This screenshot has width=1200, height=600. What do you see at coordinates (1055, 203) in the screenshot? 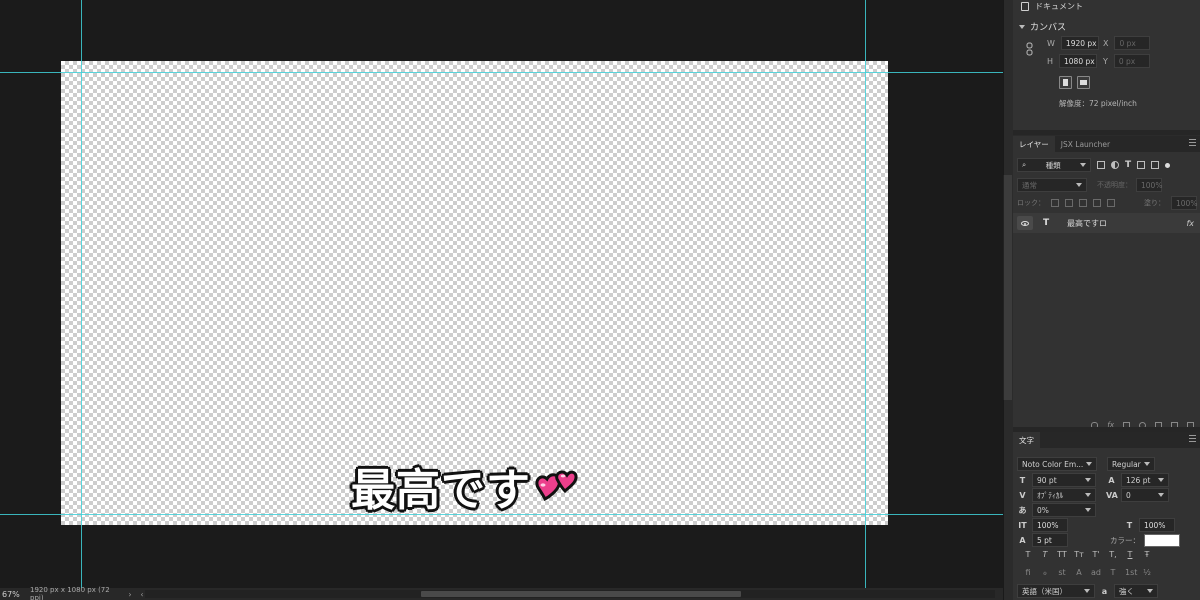
I see `lock-transparent-icon` at bounding box center [1055, 203].